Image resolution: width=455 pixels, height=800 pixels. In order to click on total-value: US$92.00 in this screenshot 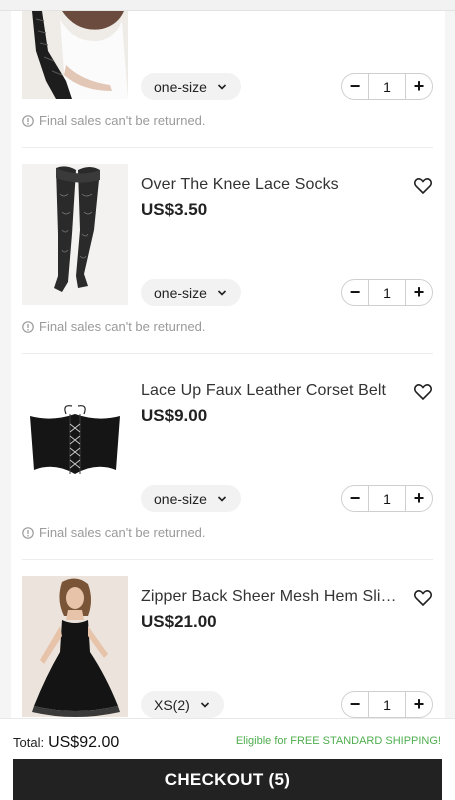, I will do `click(84, 742)`.